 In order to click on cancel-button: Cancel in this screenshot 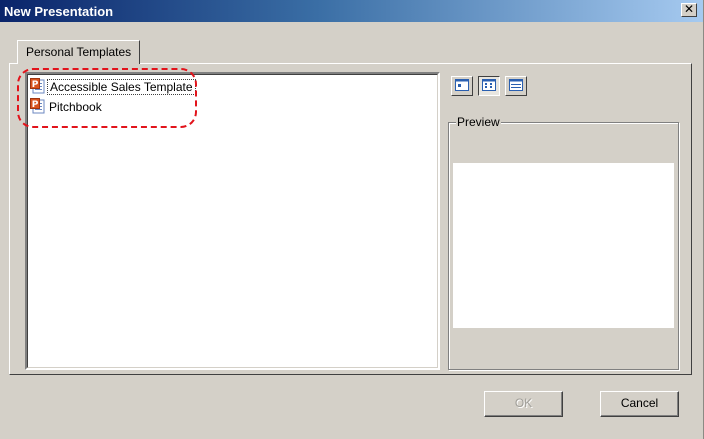, I will do `click(639, 404)`.